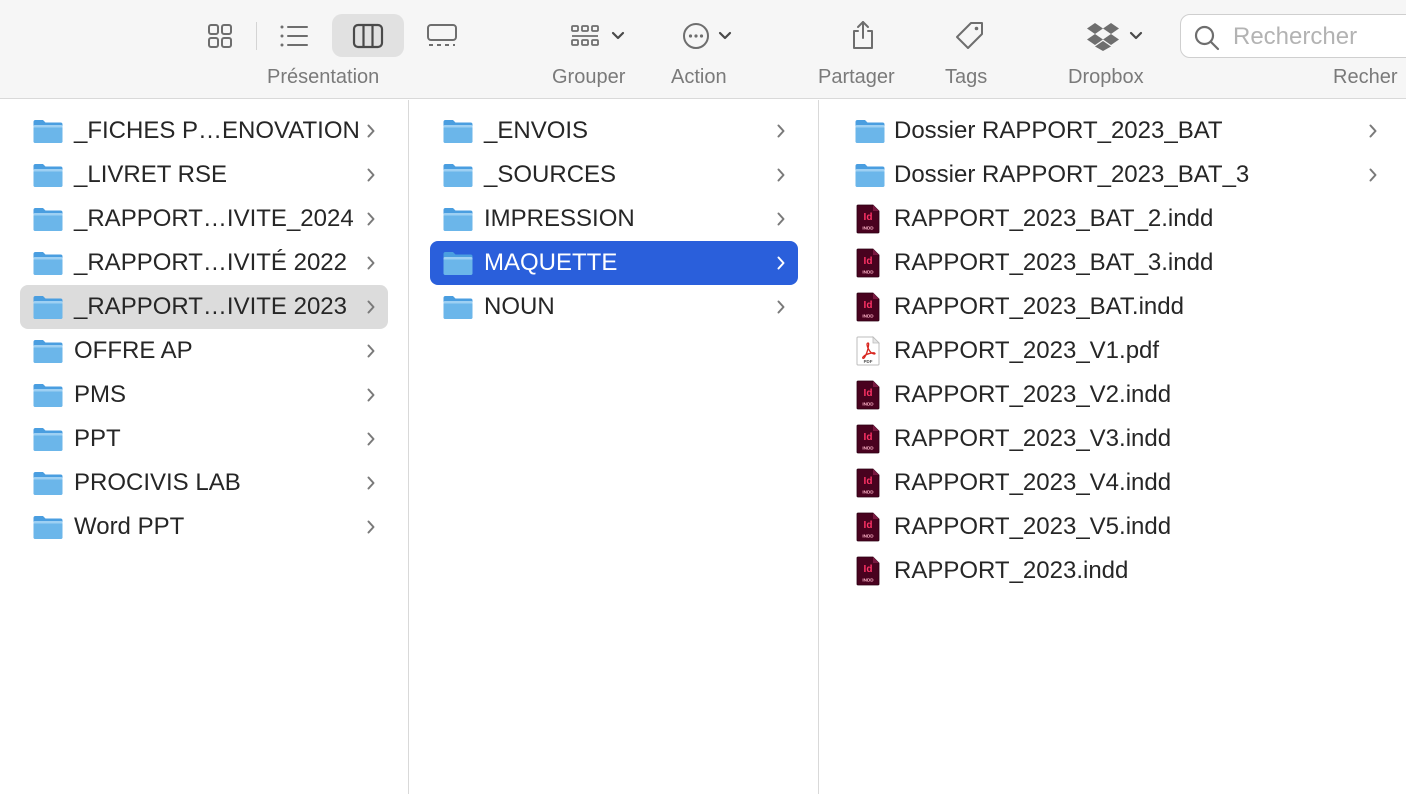 The width and height of the screenshot is (1406, 794). I want to click on item-name: NOUN, so click(519, 306).